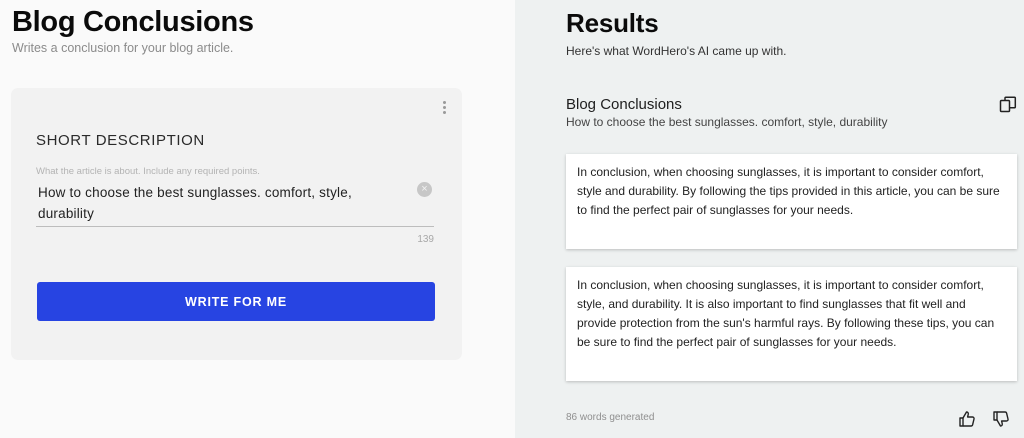 The height and width of the screenshot is (438, 1024). I want to click on character-count: 139, so click(425, 239).